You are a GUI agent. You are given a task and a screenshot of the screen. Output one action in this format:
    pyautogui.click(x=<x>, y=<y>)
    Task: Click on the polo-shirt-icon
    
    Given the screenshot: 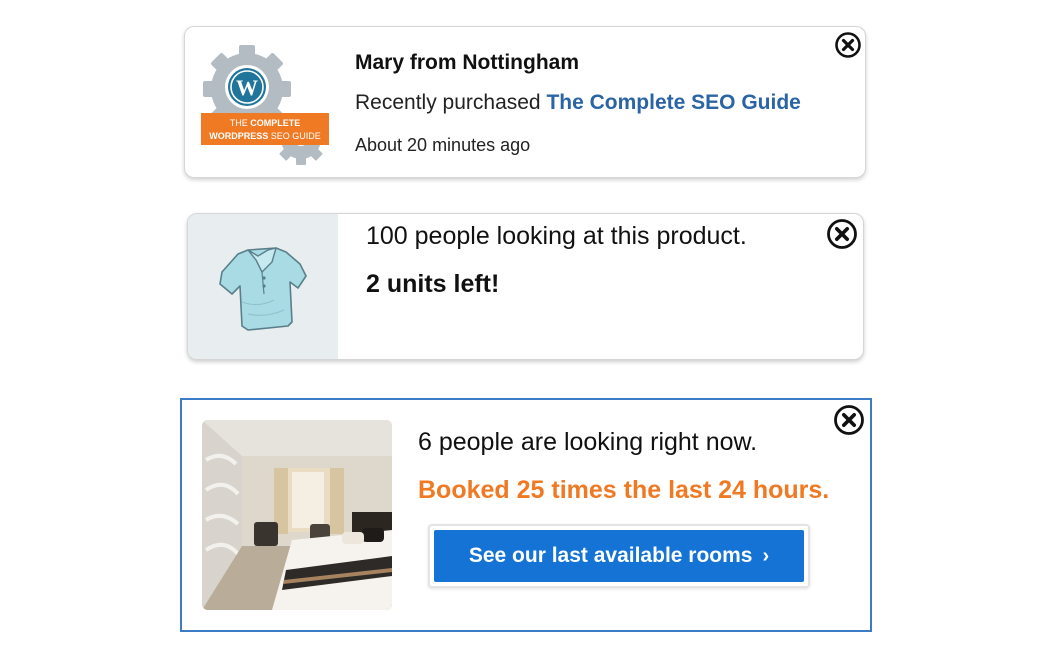 What is the action you would take?
    pyautogui.click(x=263, y=289)
    